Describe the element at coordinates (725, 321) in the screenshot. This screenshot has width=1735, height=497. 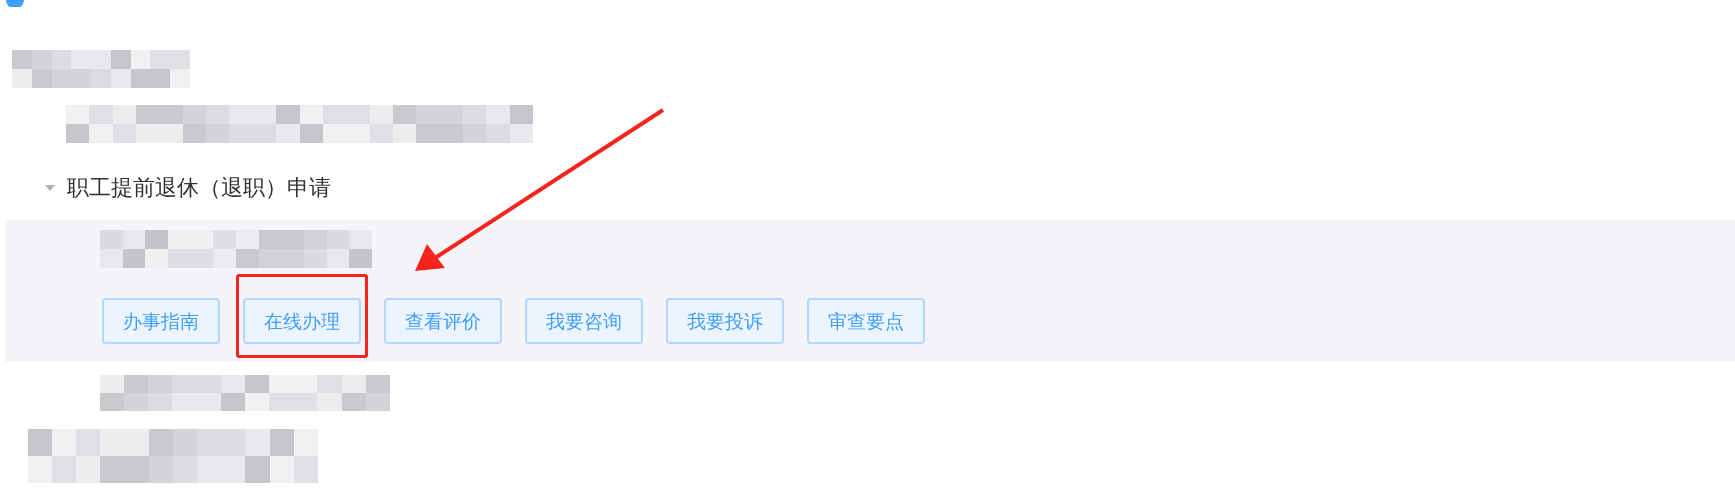
I see `action-button: 我要投诉` at that location.